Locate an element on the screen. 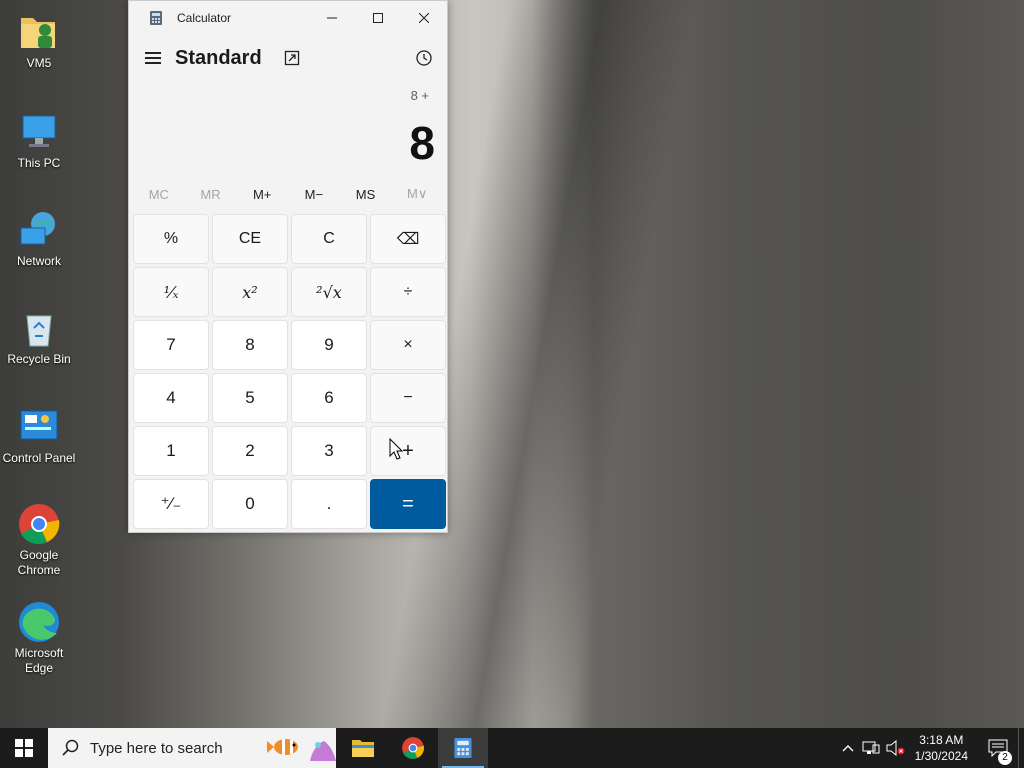  calculator-icon is located at coordinates (463, 748).